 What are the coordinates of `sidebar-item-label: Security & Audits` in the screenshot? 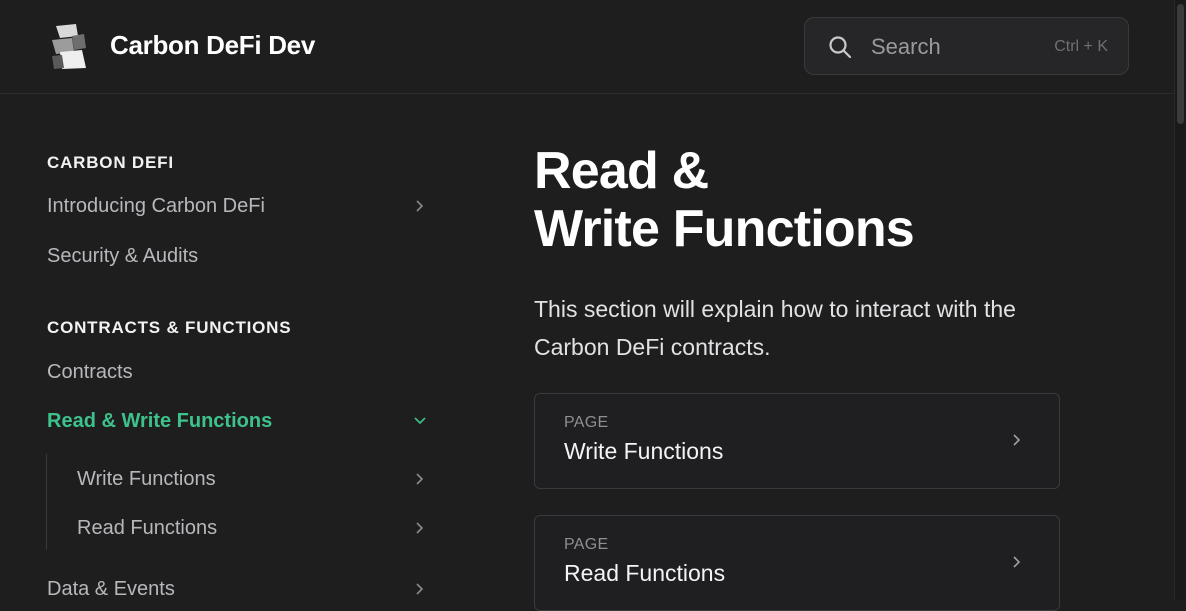 It's located at (123, 256).